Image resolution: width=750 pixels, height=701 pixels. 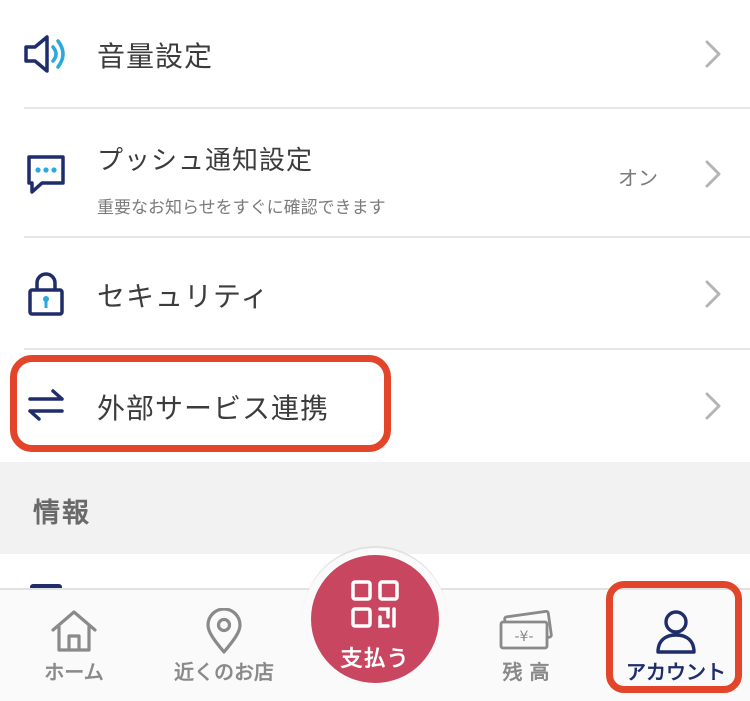 I want to click on home-icon, so click(x=74, y=631).